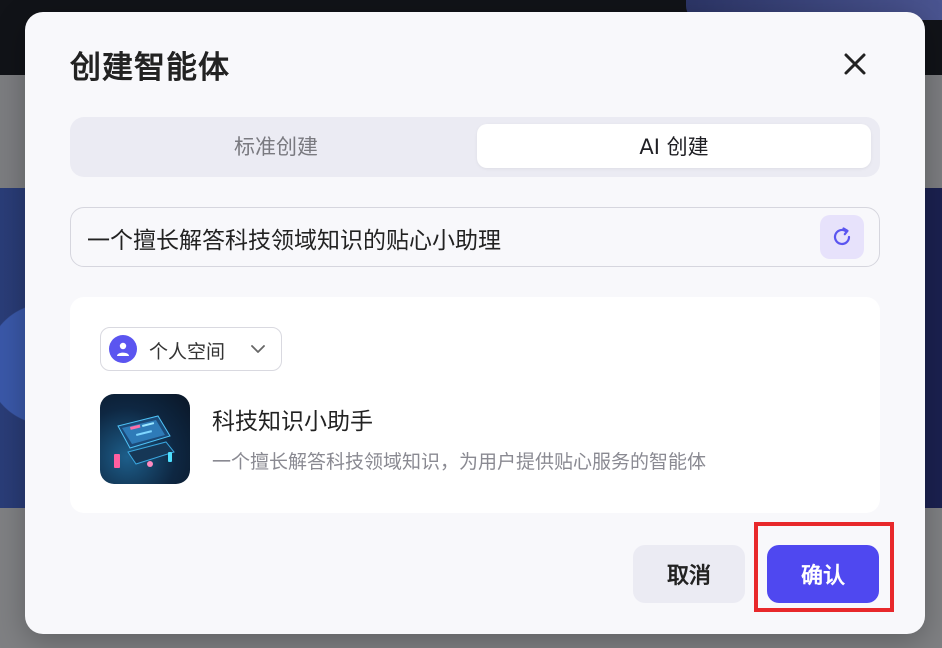 The height and width of the screenshot is (648, 942). Describe the element at coordinates (824, 567) in the screenshot. I see `confirm-highlight-box` at that location.